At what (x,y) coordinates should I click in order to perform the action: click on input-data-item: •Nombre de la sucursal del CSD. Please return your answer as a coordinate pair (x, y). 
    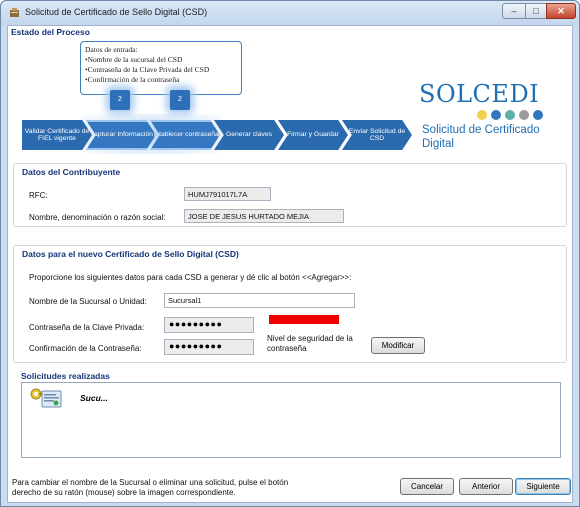
    Looking at the image, I should click on (134, 59).